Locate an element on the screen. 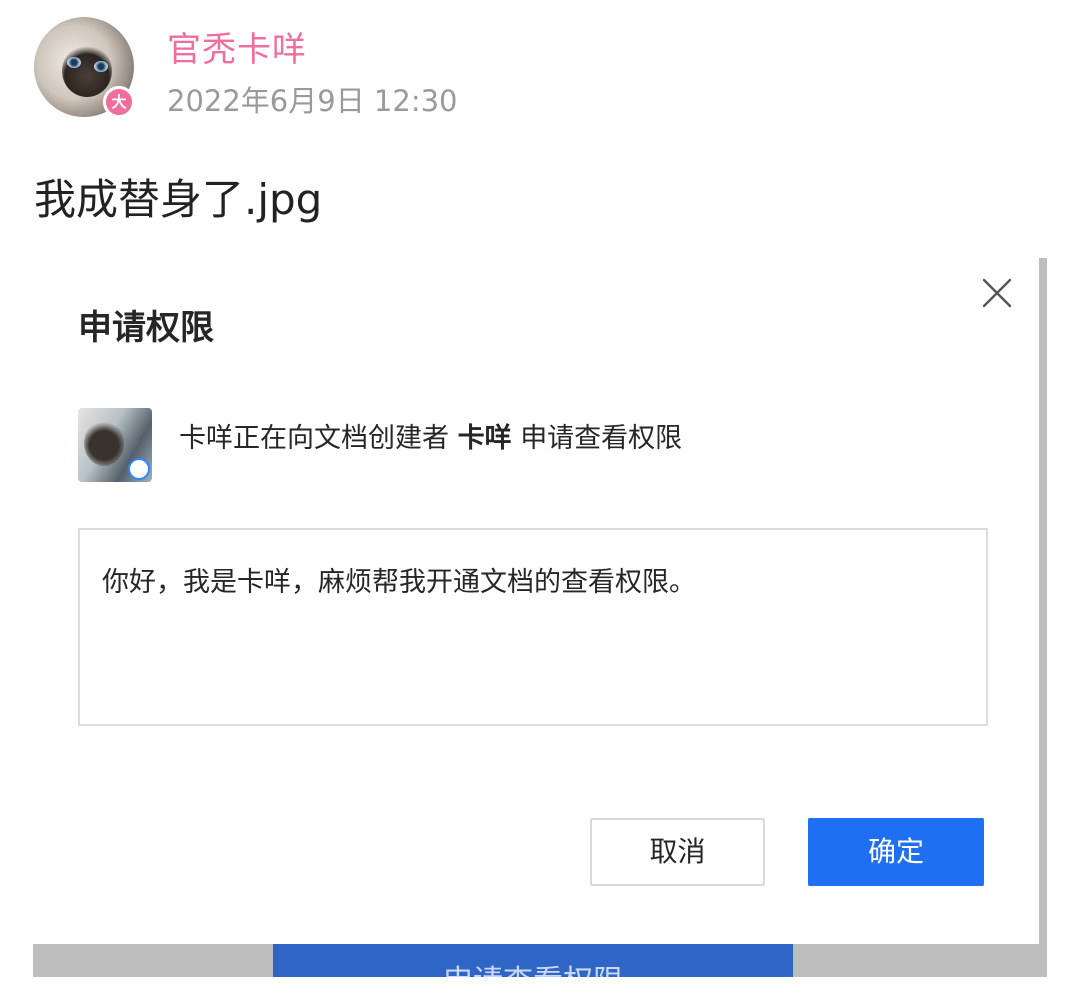  user-level-badge: 大 is located at coordinates (119, 102).